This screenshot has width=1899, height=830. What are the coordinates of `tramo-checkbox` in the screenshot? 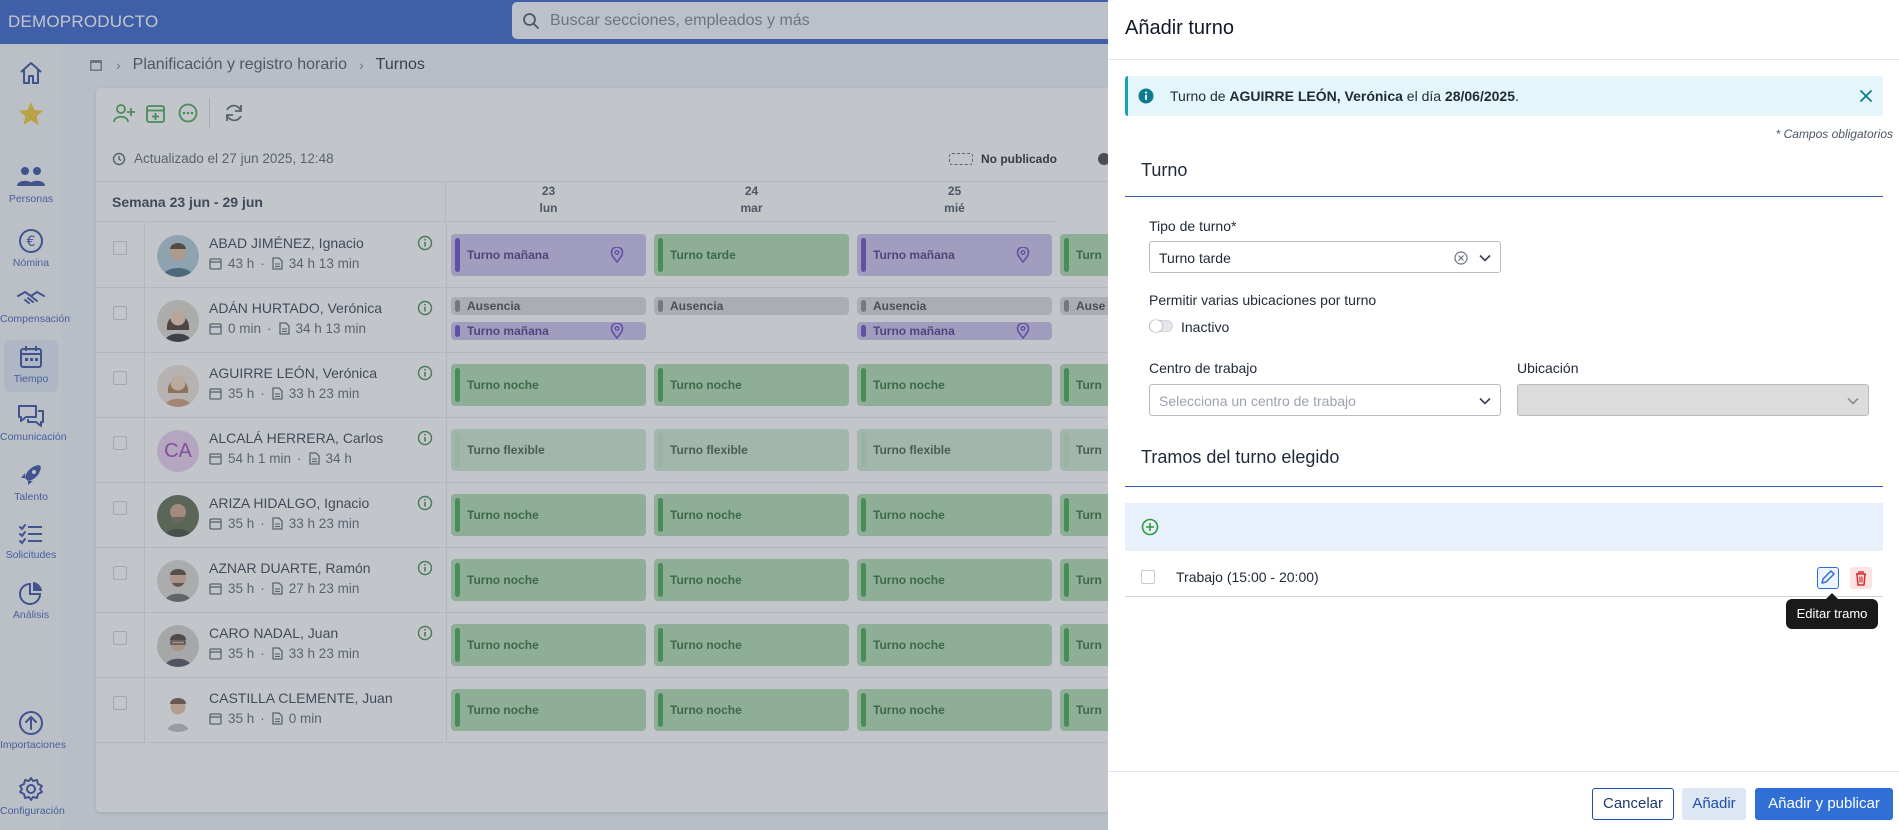 It's located at (1148, 577).